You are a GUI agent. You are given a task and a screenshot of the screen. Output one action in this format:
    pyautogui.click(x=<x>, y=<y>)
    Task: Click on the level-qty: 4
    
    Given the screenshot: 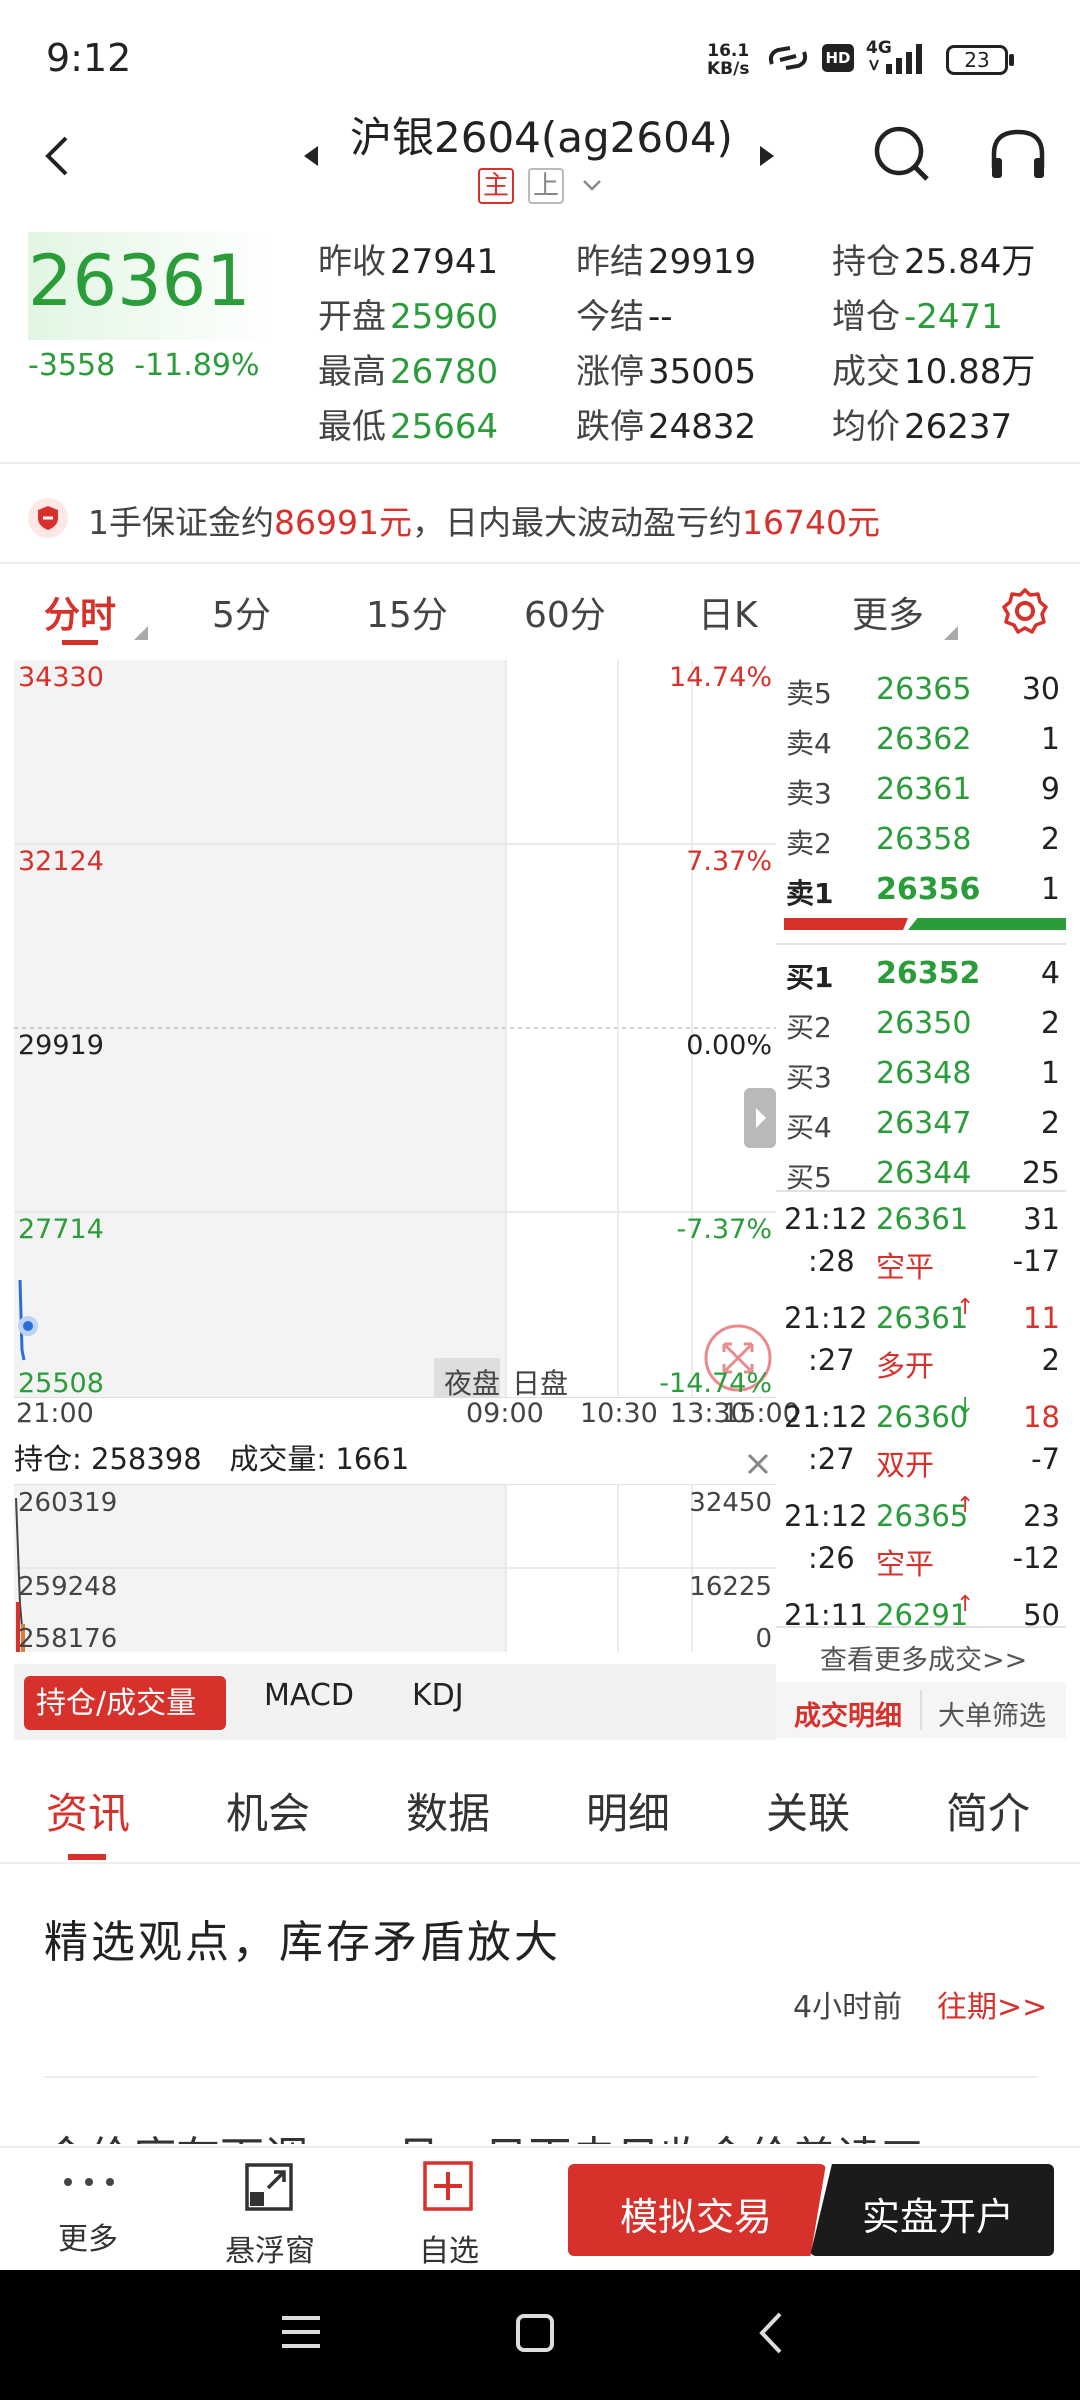 What is the action you would take?
    pyautogui.click(x=1050, y=973)
    